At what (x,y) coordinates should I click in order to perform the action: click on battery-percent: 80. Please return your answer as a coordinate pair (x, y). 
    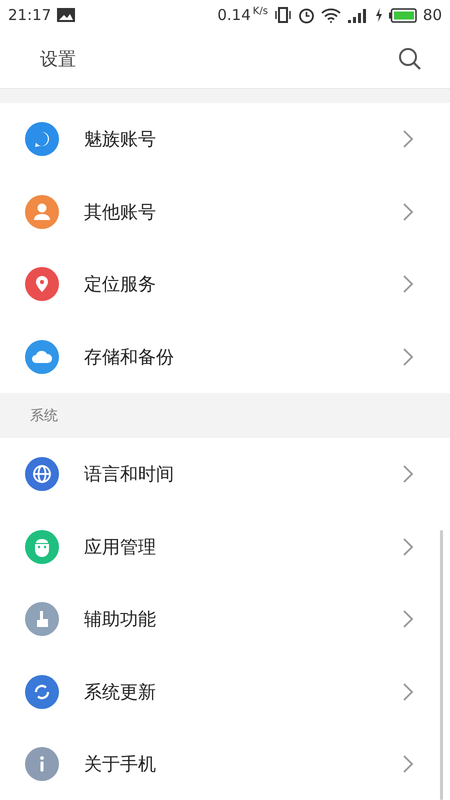
    Looking at the image, I should click on (432, 15).